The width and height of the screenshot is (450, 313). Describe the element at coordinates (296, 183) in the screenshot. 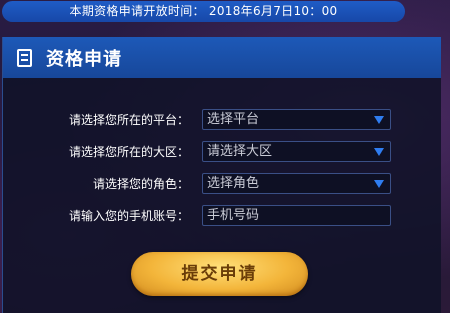

I see `role-select: 选择角色` at that location.